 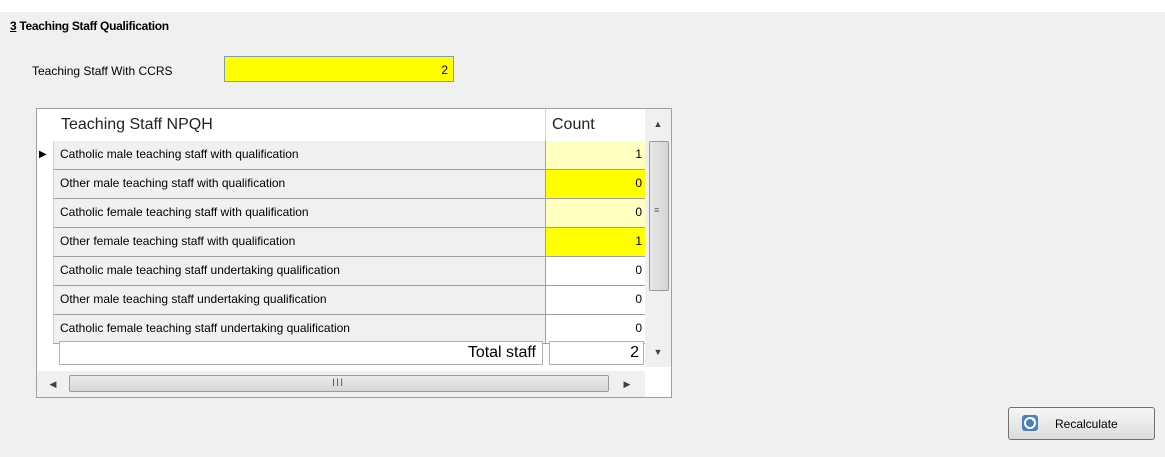 What do you see at coordinates (94, 26) in the screenshot?
I see `section-title-text: Teaching Staff Qualification` at bounding box center [94, 26].